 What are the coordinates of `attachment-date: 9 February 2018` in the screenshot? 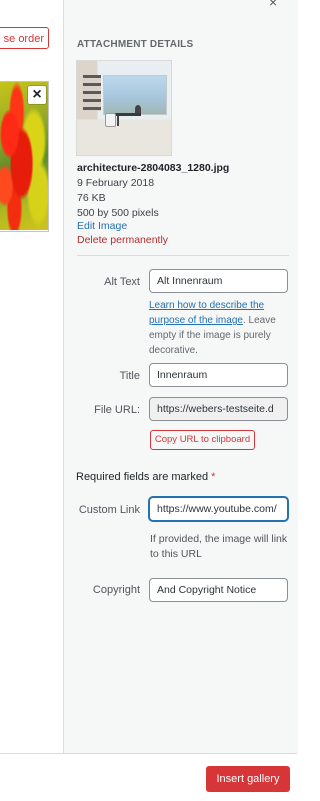 It's located at (116, 183).